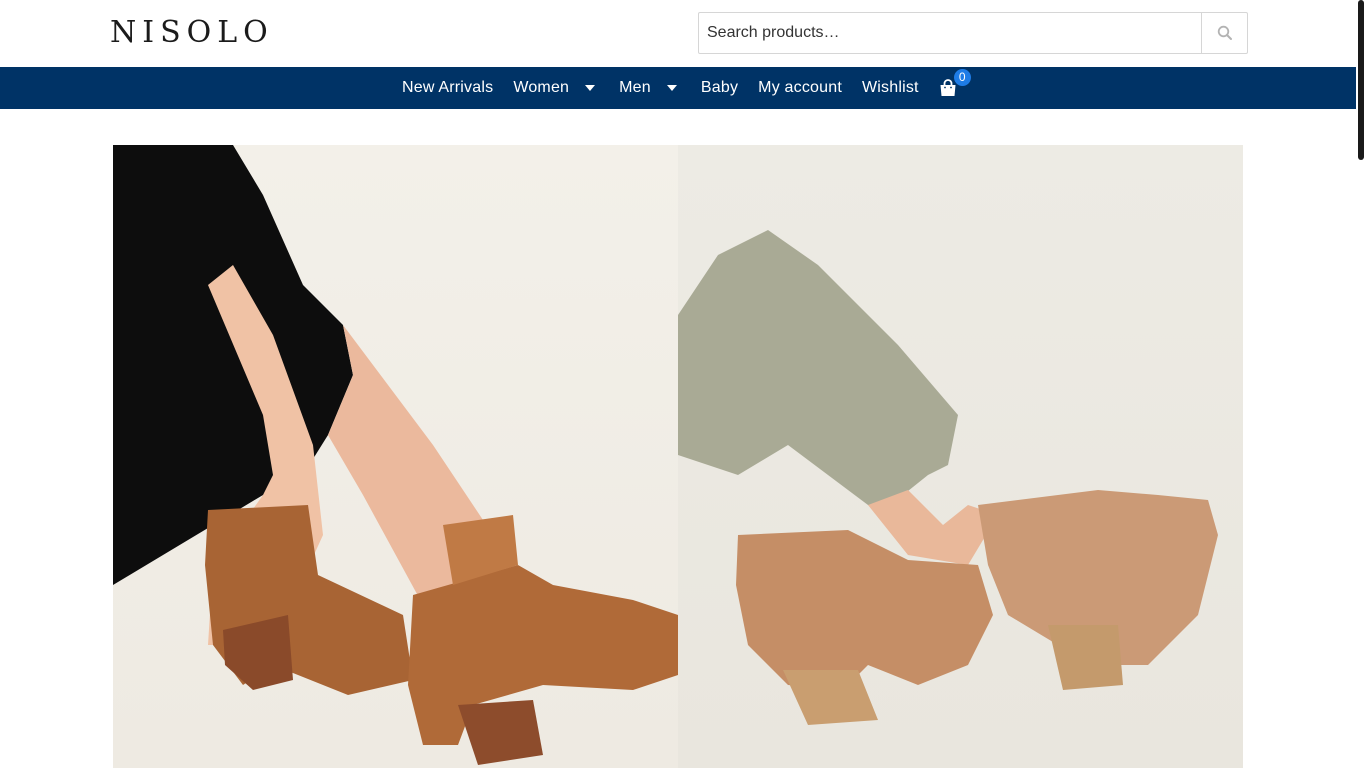  I want to click on nav-item-my-account: My account, so click(800, 88).